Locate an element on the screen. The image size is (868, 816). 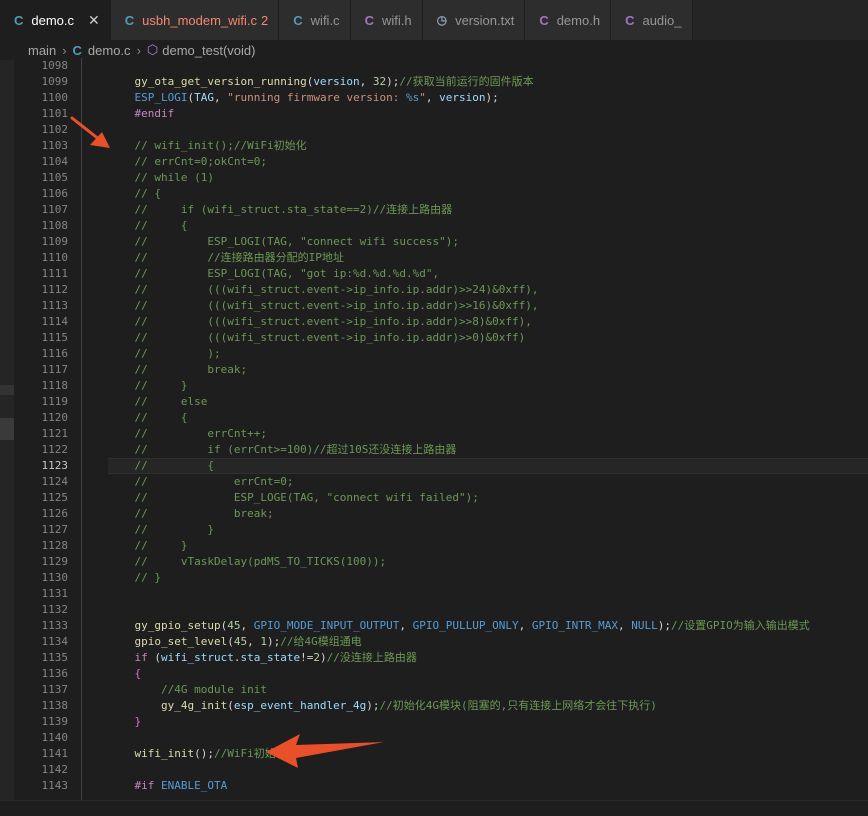
code-line: // ); is located at coordinates (488, 354).